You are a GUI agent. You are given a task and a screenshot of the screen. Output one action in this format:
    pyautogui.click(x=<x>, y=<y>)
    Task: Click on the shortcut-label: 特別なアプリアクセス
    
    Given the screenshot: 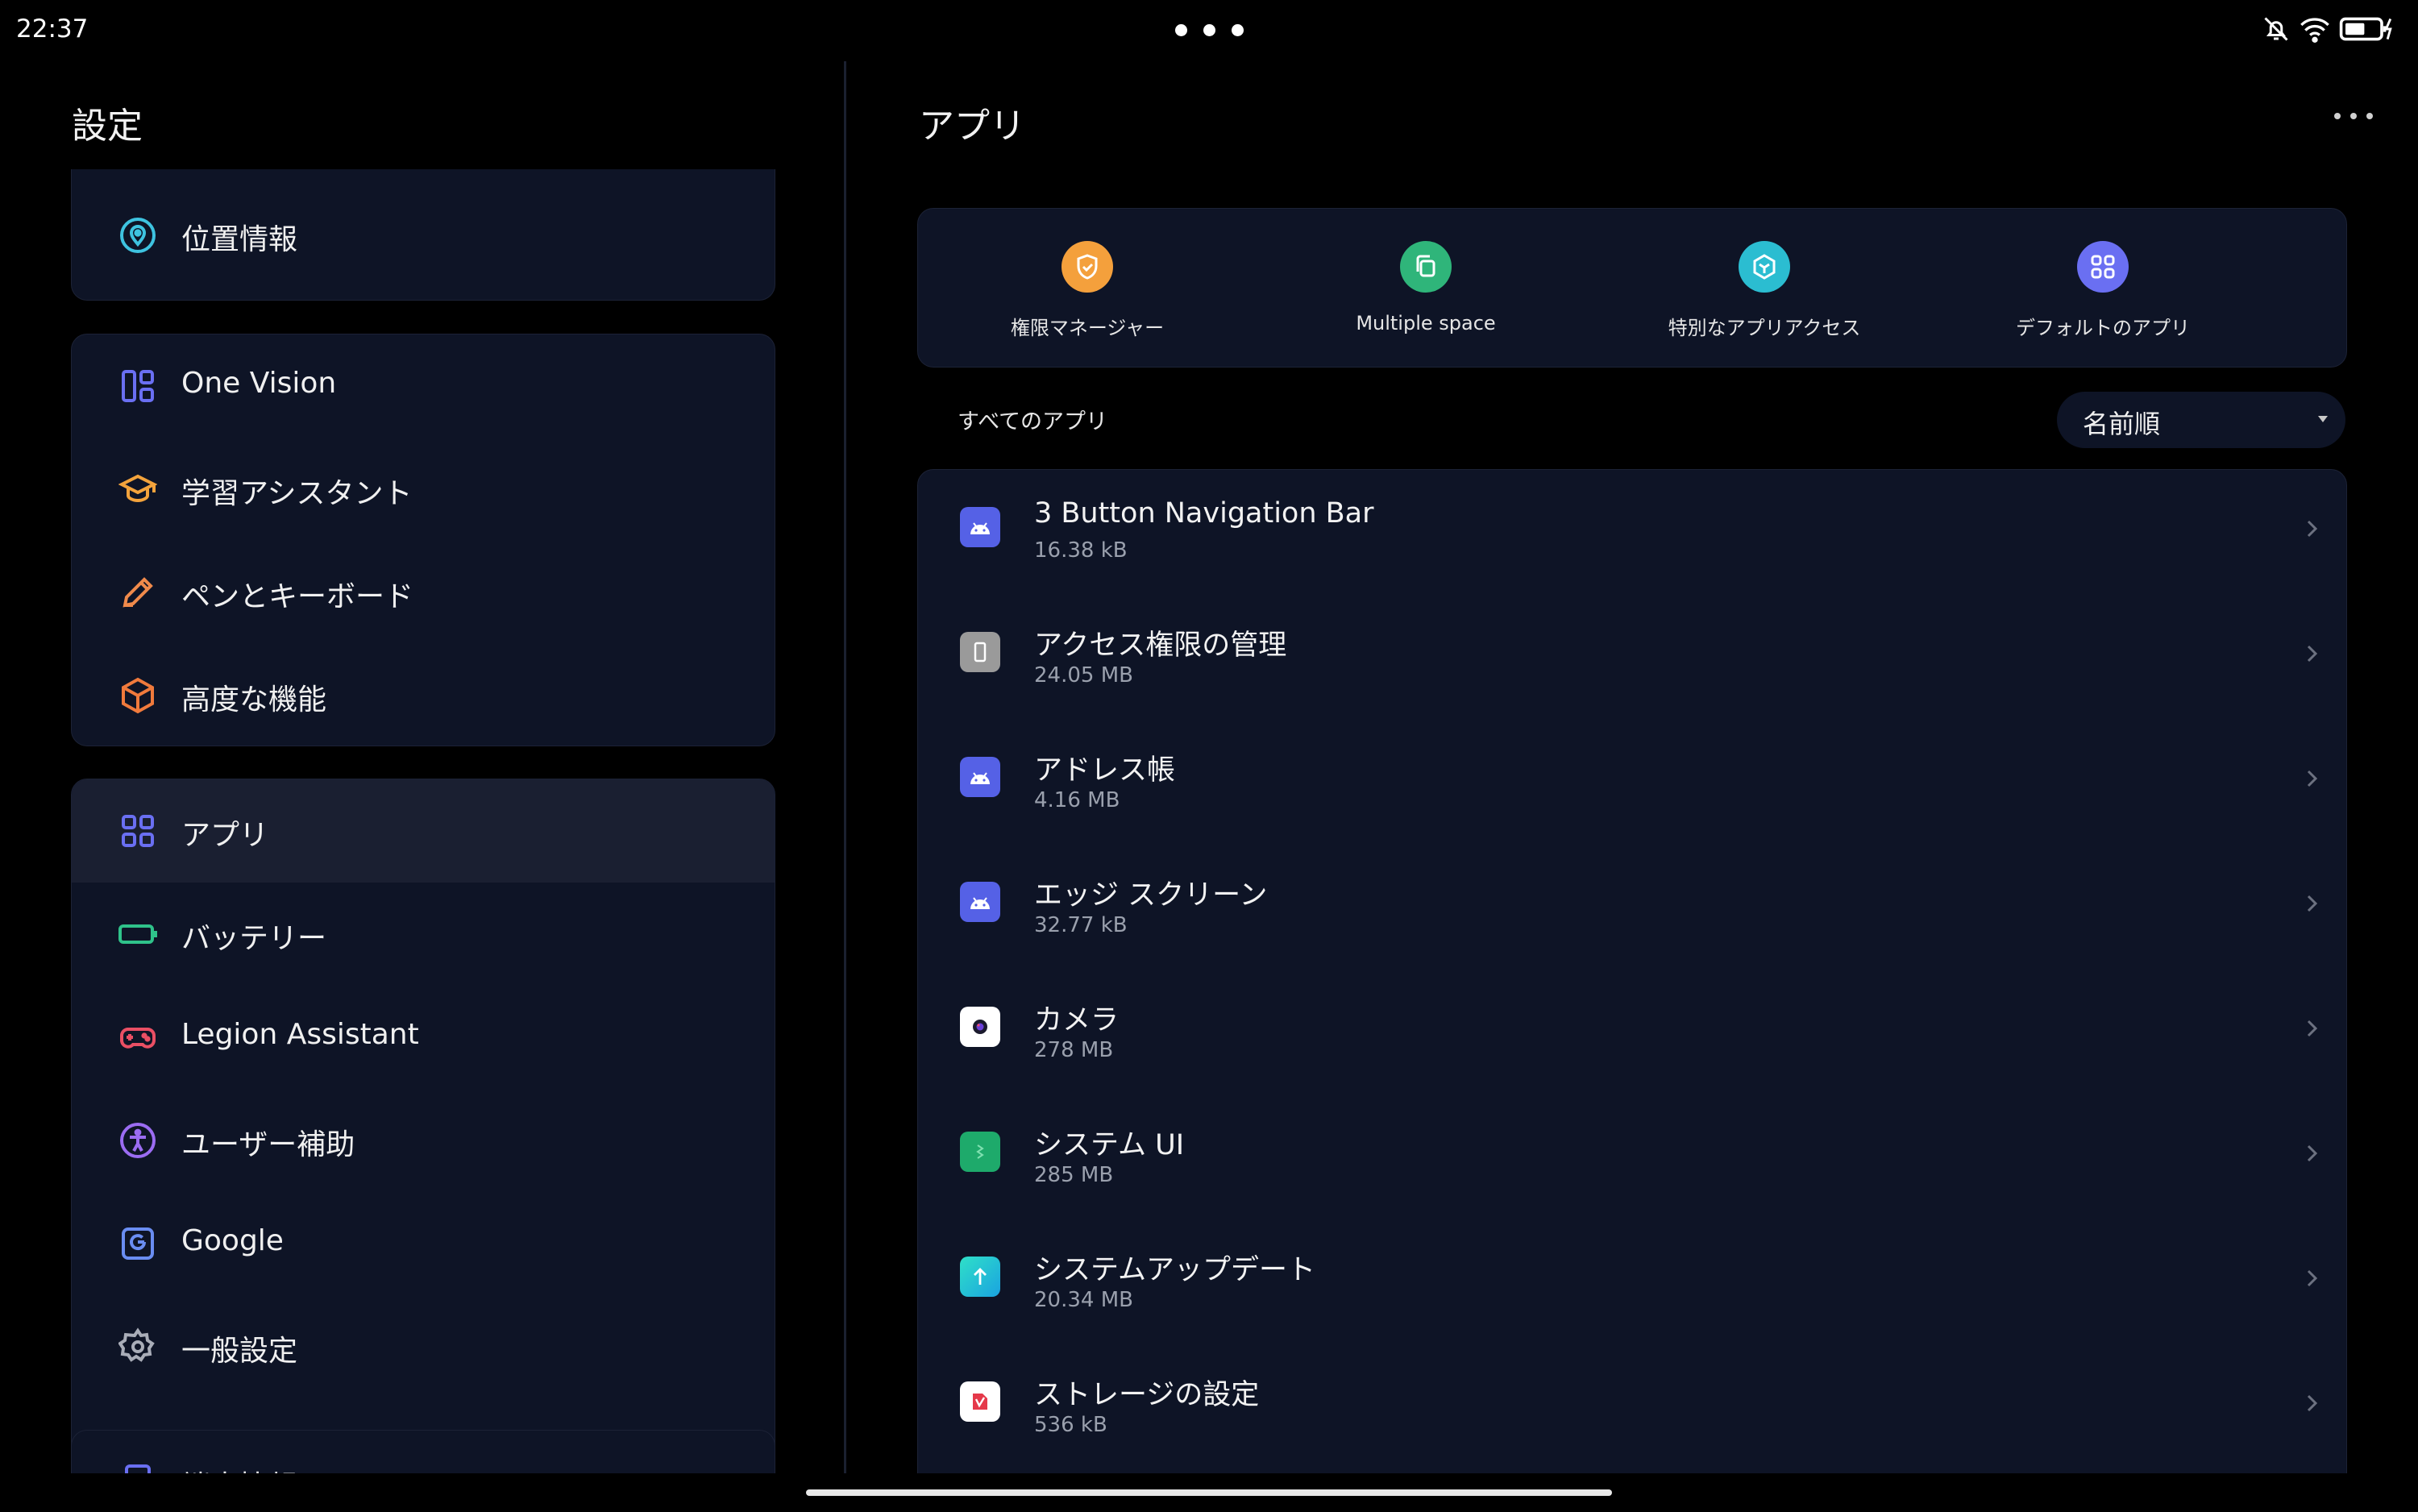 What is the action you would take?
    pyautogui.click(x=1764, y=328)
    